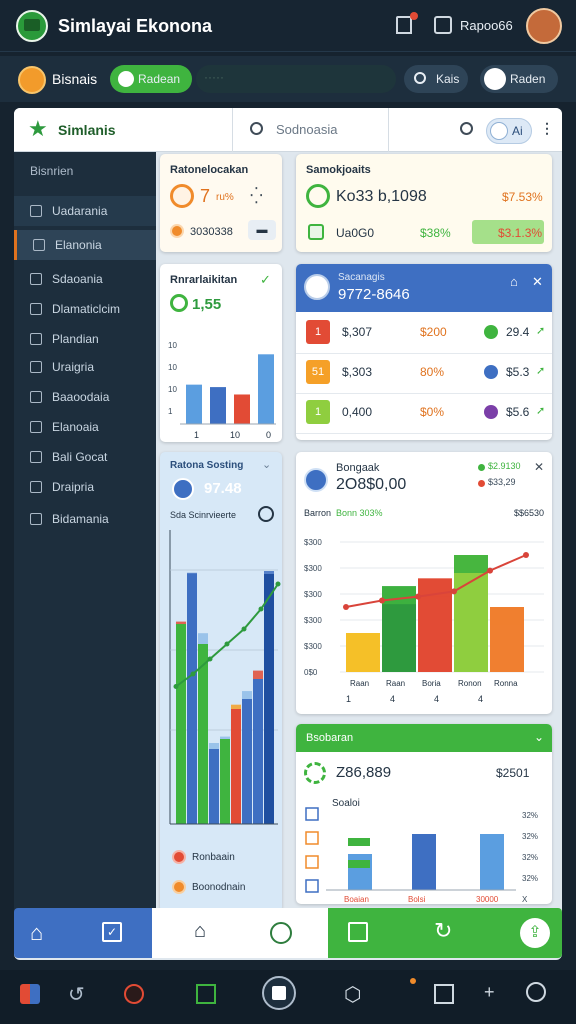 Image resolution: width=576 pixels, height=1024 pixels. I want to click on card-f-right-label: $$6530, so click(529, 513).